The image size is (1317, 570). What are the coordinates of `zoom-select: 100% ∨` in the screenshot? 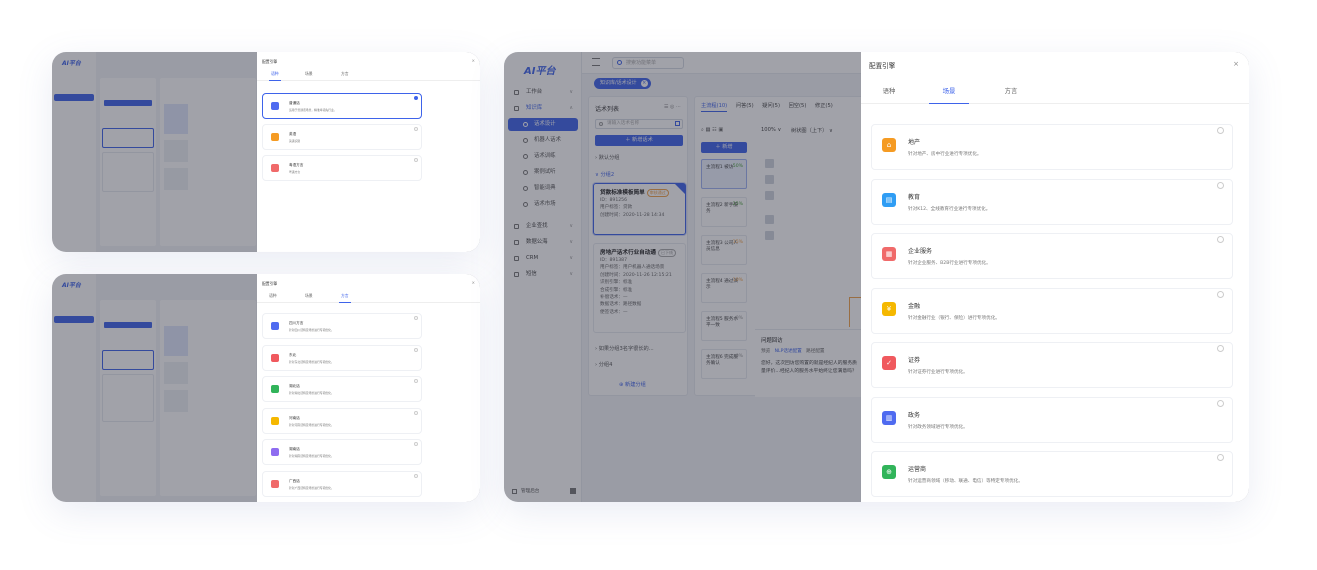 It's located at (771, 130).